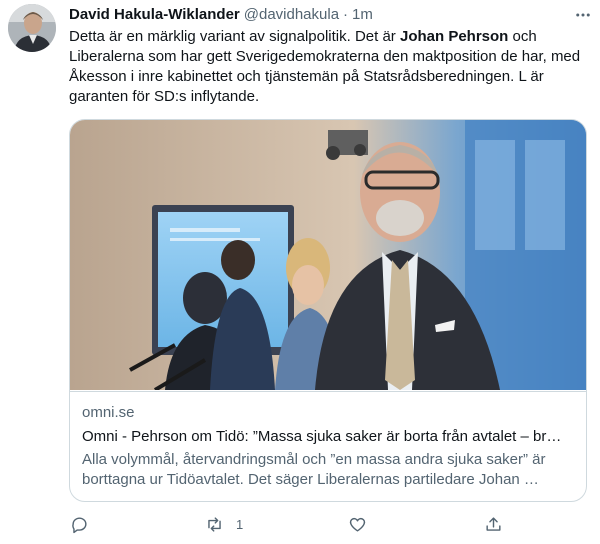 The height and width of the screenshot is (544, 600). What do you see at coordinates (362, 14) in the screenshot?
I see `tweet-timestamp: 1m` at bounding box center [362, 14].